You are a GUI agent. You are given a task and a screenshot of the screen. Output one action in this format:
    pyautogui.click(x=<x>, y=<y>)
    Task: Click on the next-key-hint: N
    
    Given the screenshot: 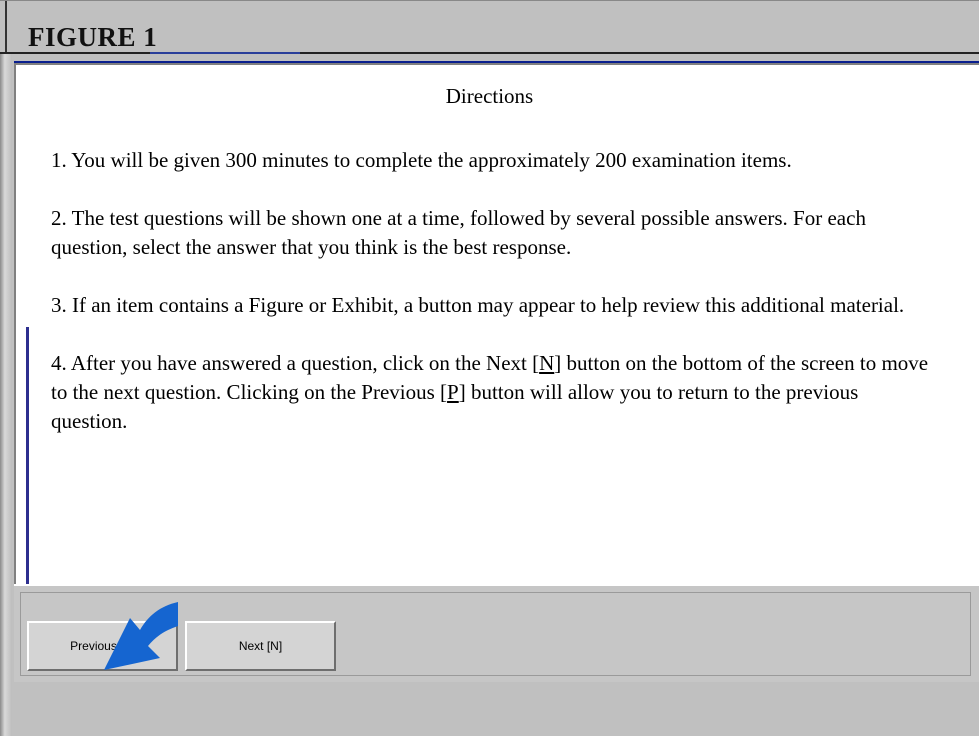 What is the action you would take?
    pyautogui.click(x=547, y=363)
    